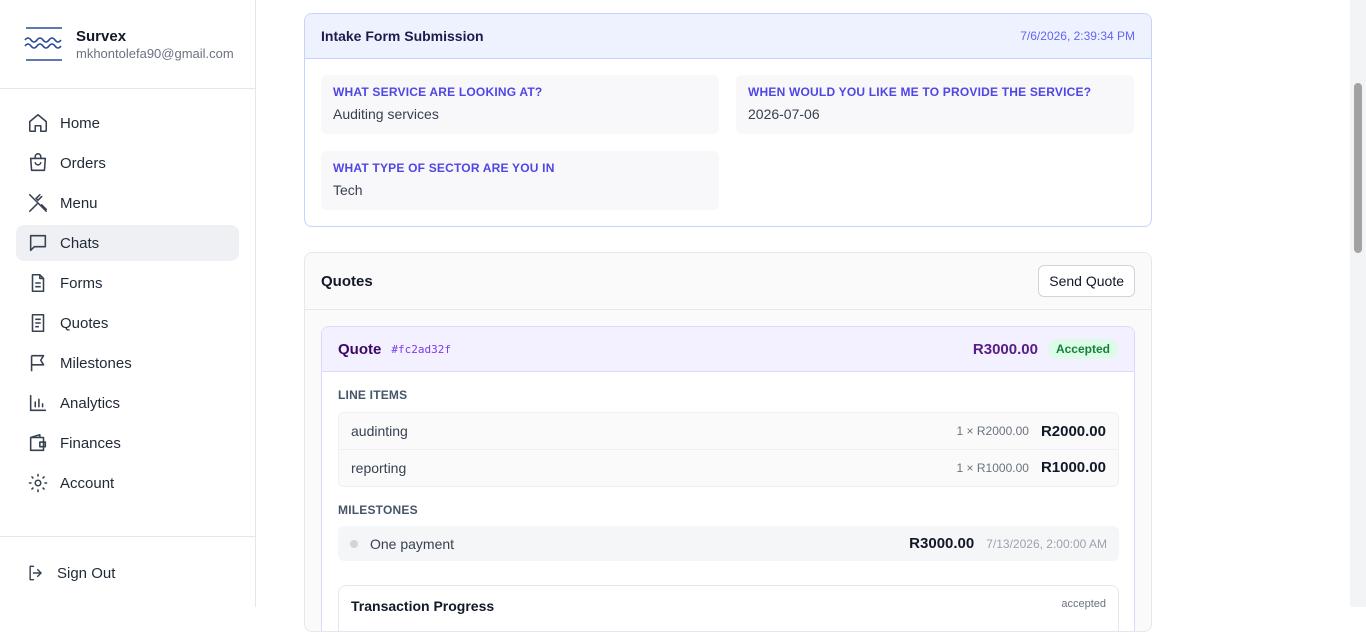  What do you see at coordinates (80, 243) in the screenshot?
I see `sidebar-item-label: Chats` at bounding box center [80, 243].